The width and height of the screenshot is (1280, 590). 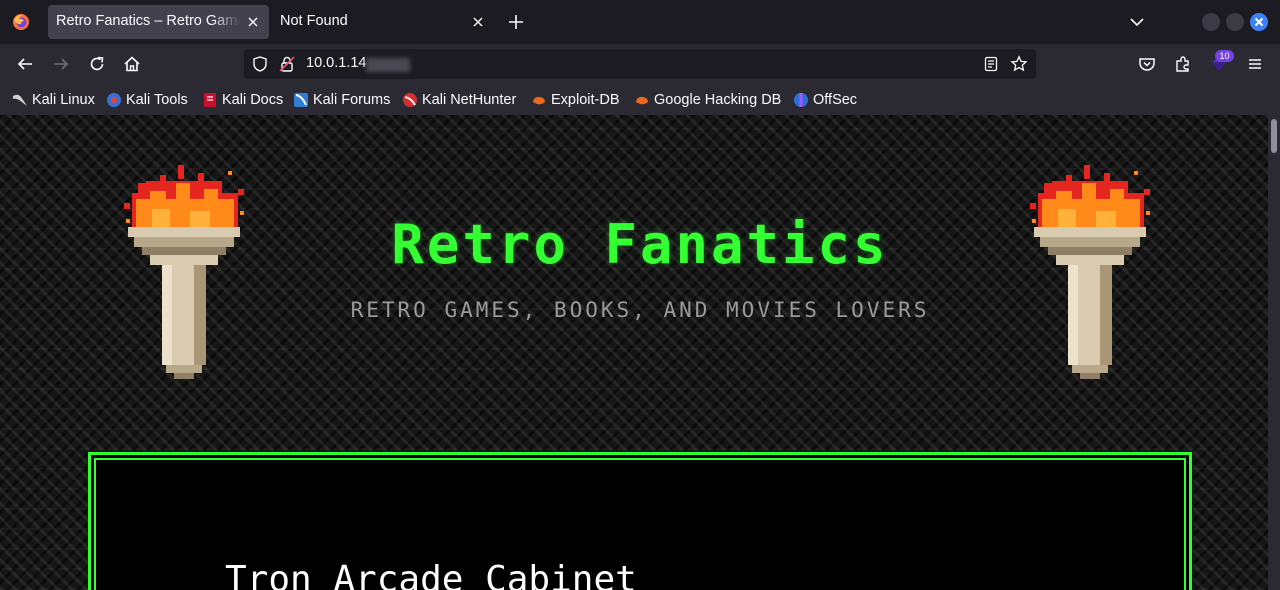 What do you see at coordinates (1211, 22) in the screenshot?
I see `minimize-button` at bounding box center [1211, 22].